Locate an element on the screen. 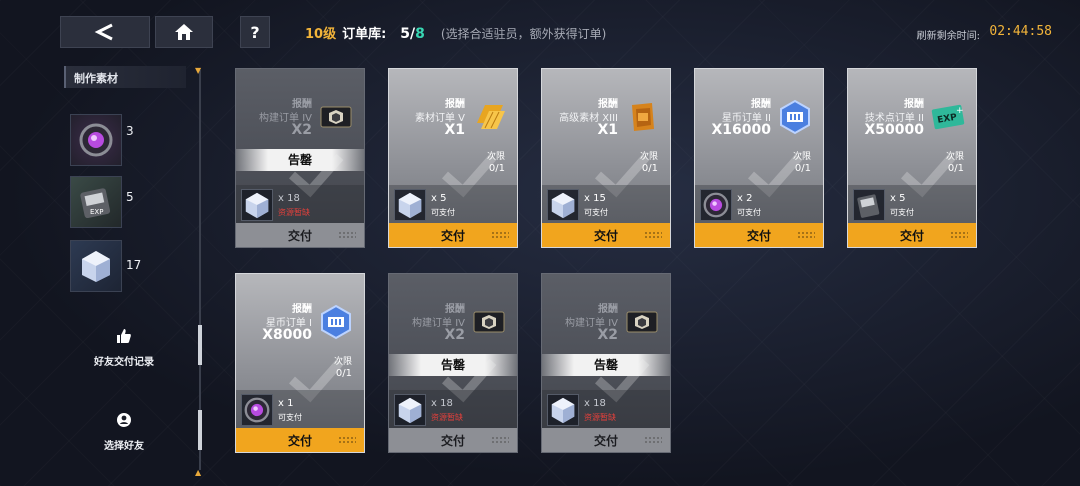 This screenshot has height=486, width=1080. material-purple-orb is located at coordinates (96, 140).